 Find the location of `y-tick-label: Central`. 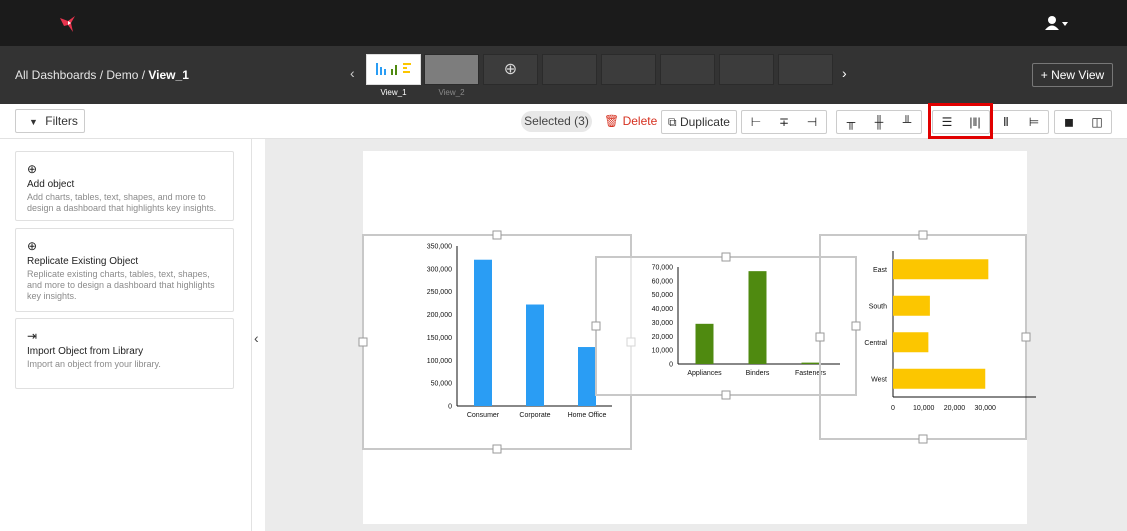

y-tick-label: Central is located at coordinates (875, 343).